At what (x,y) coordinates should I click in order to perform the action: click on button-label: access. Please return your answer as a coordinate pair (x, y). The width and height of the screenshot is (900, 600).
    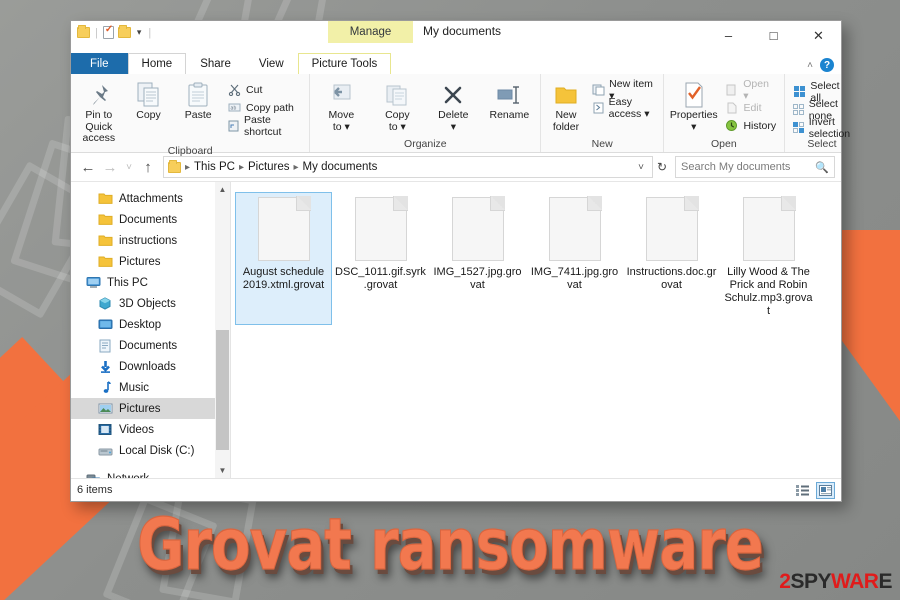
    Looking at the image, I should click on (99, 138).